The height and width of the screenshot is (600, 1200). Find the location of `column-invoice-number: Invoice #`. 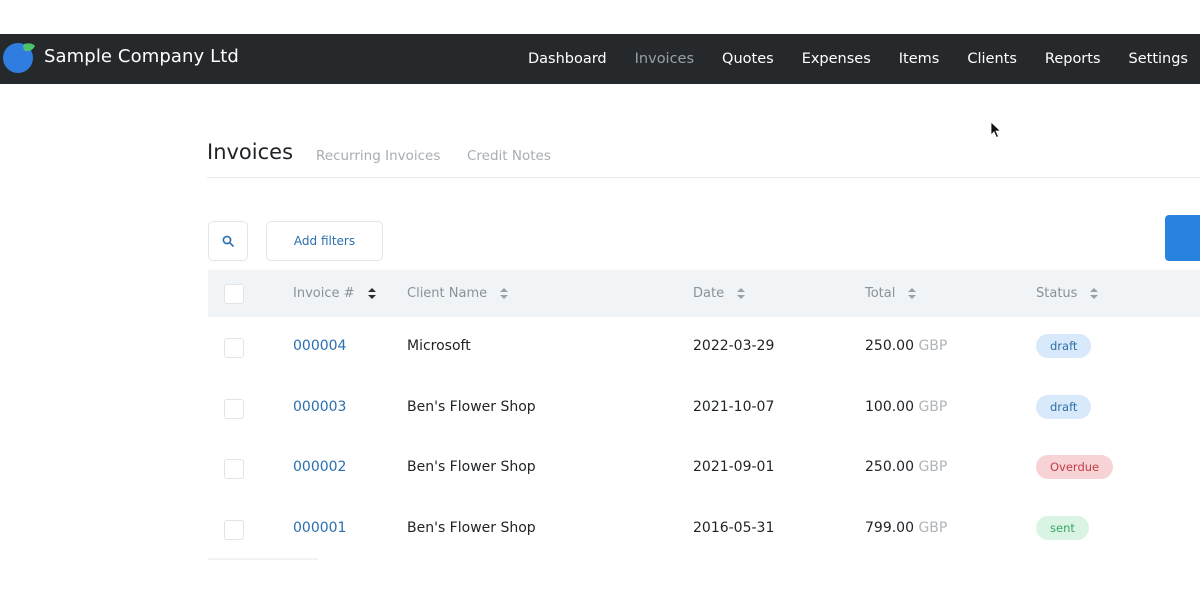

column-invoice-number: Invoice # is located at coordinates (335, 293).